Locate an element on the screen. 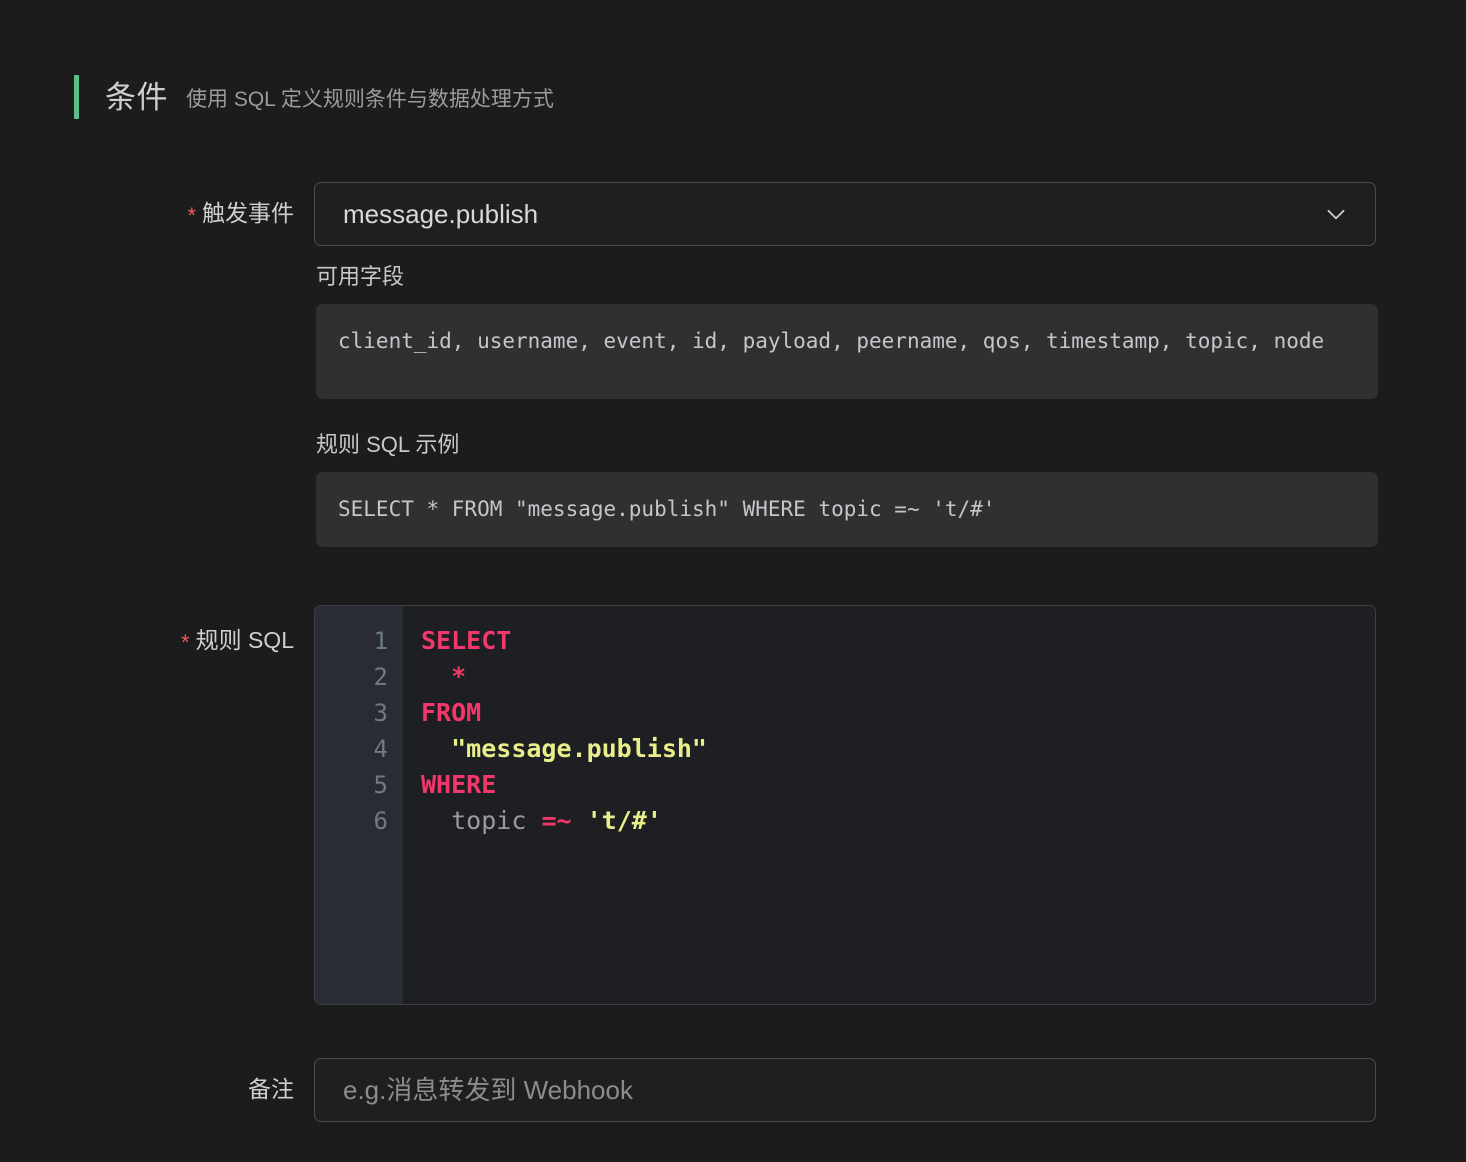  trigger-event-label-text: 触发事件 is located at coordinates (248, 213).